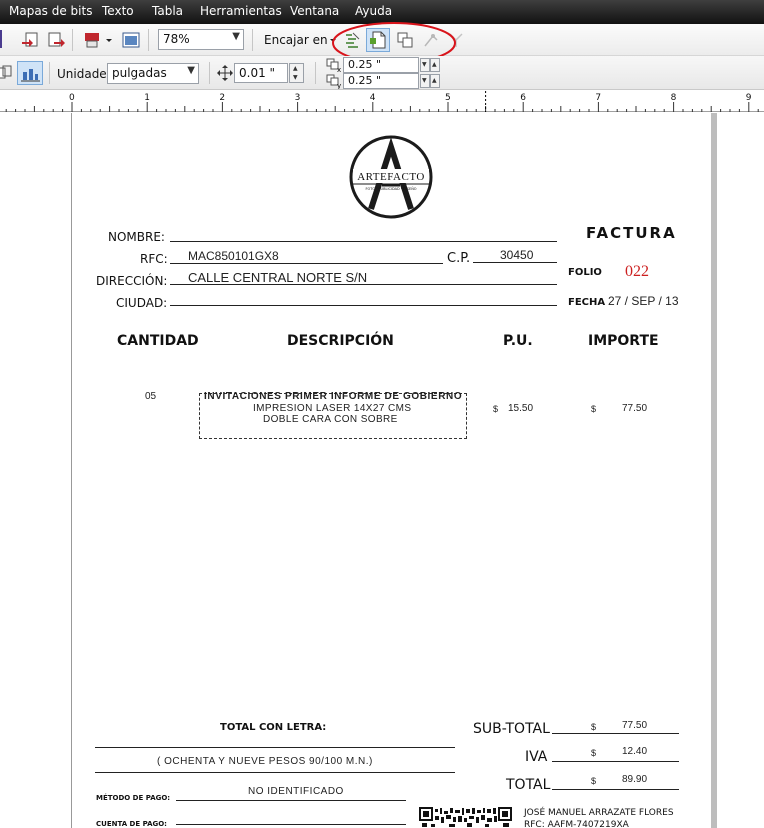  Describe the element at coordinates (365, 64) in the screenshot. I see `duplicate-x-value: 0.25 "` at that location.